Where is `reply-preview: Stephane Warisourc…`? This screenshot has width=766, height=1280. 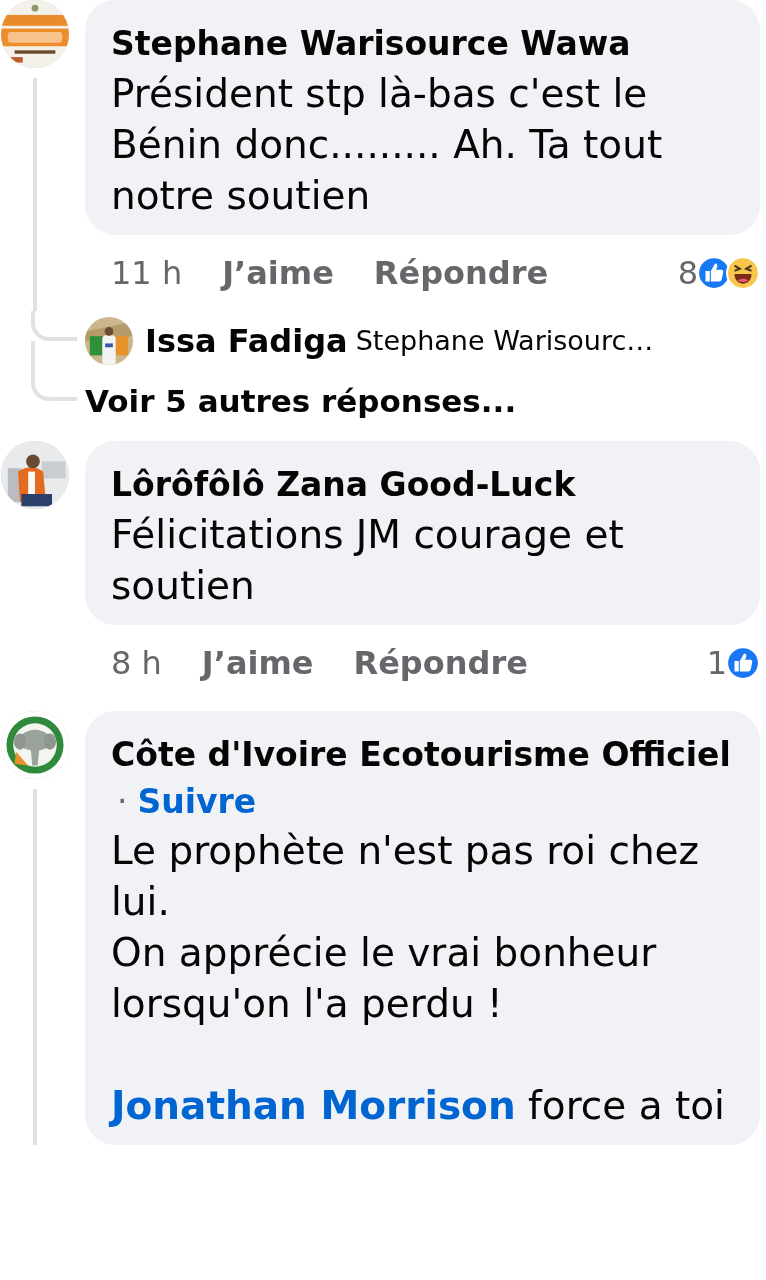
reply-preview: Stephane Warisourc… is located at coordinates (504, 340).